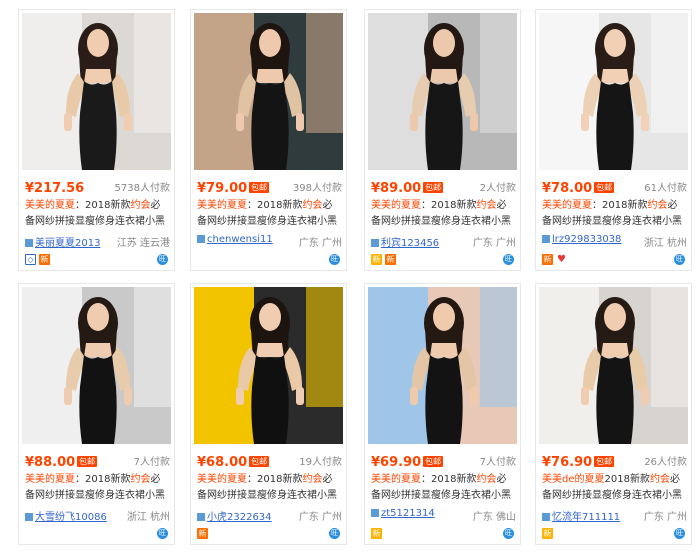  Describe the element at coordinates (494, 517) in the screenshot. I see `seller-location: 广东 佛山` at that location.